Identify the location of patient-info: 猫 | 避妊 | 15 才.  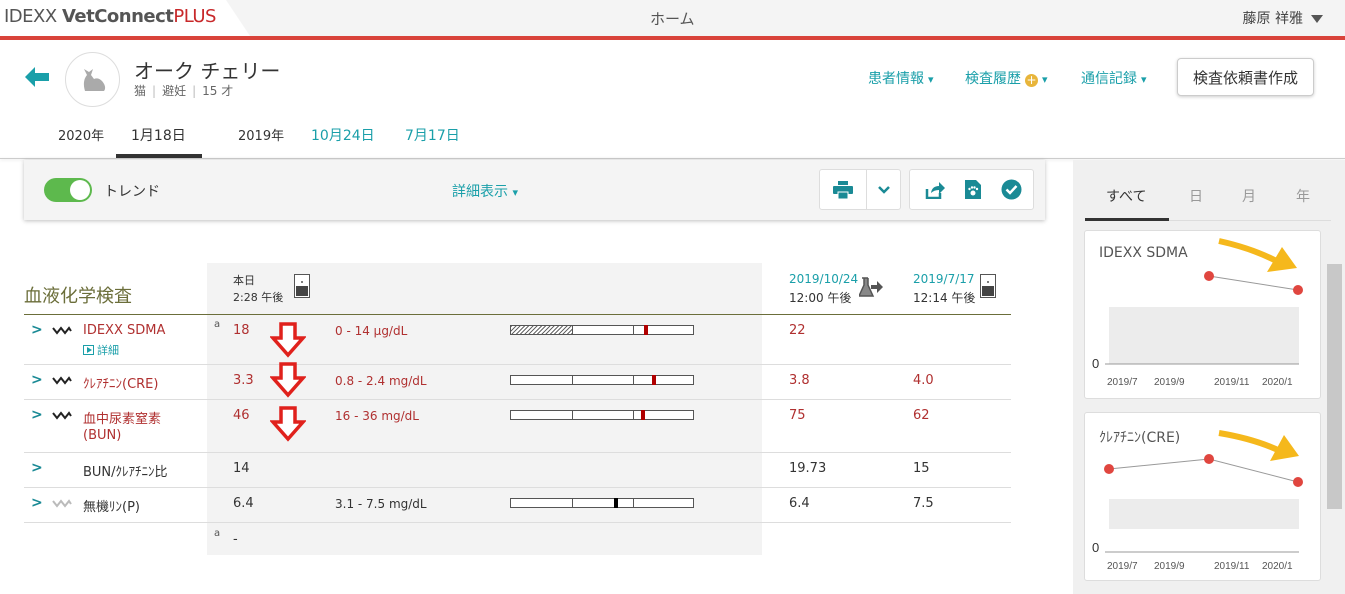
(183, 90).